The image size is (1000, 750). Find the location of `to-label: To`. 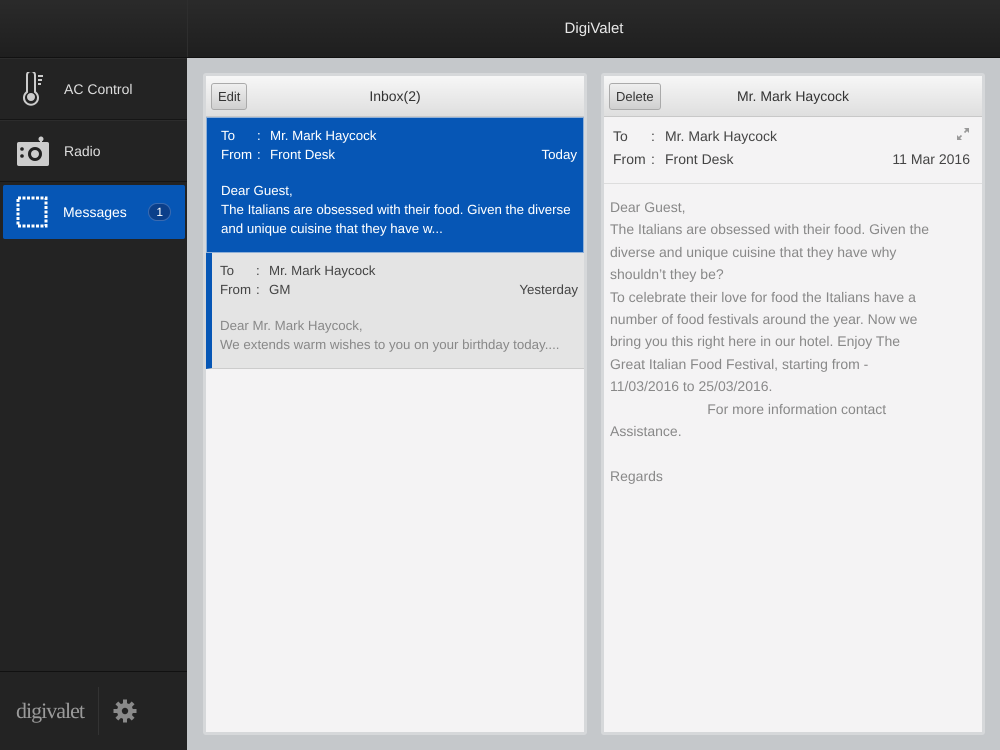

to-label: To is located at coordinates (621, 136).